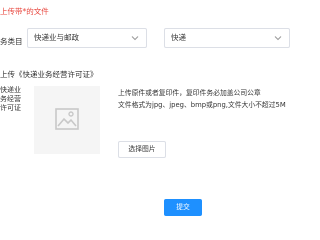 The width and height of the screenshot is (320, 240). What do you see at coordinates (87, 38) in the screenshot?
I see `primary-category-select: 快递业与邮政` at bounding box center [87, 38].